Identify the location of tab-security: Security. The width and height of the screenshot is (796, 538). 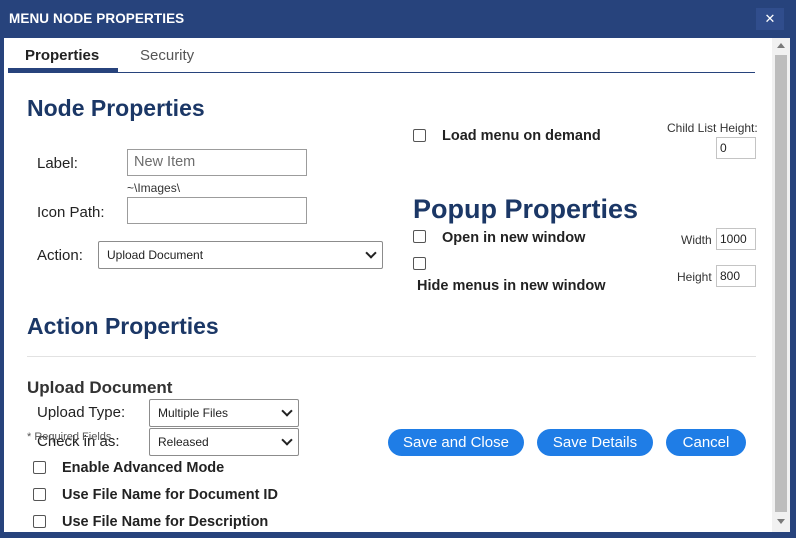
(167, 55).